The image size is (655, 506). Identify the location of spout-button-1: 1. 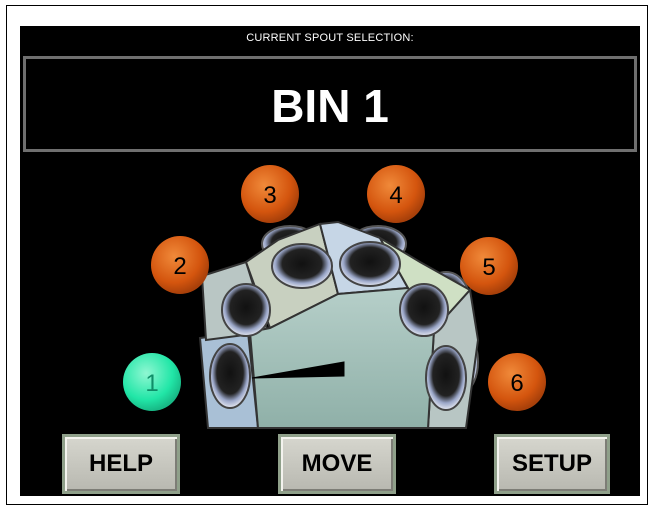
(152, 382).